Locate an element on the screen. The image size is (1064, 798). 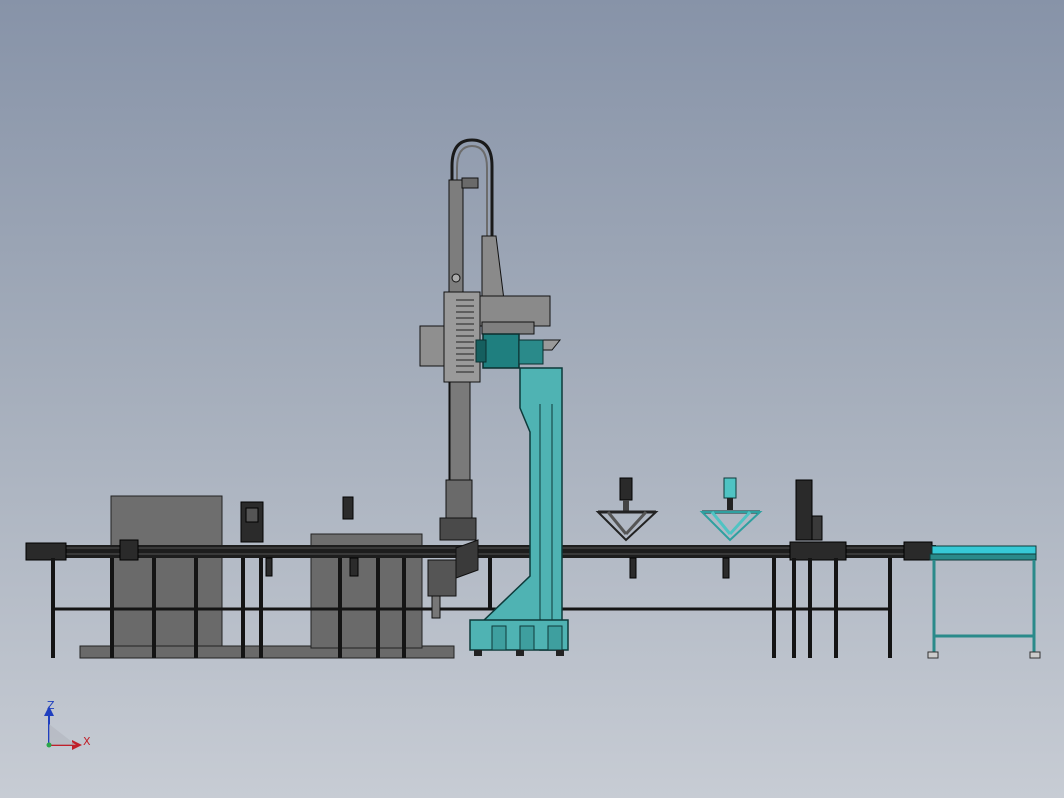
servo-motor-block is located at coordinates (509, 351).